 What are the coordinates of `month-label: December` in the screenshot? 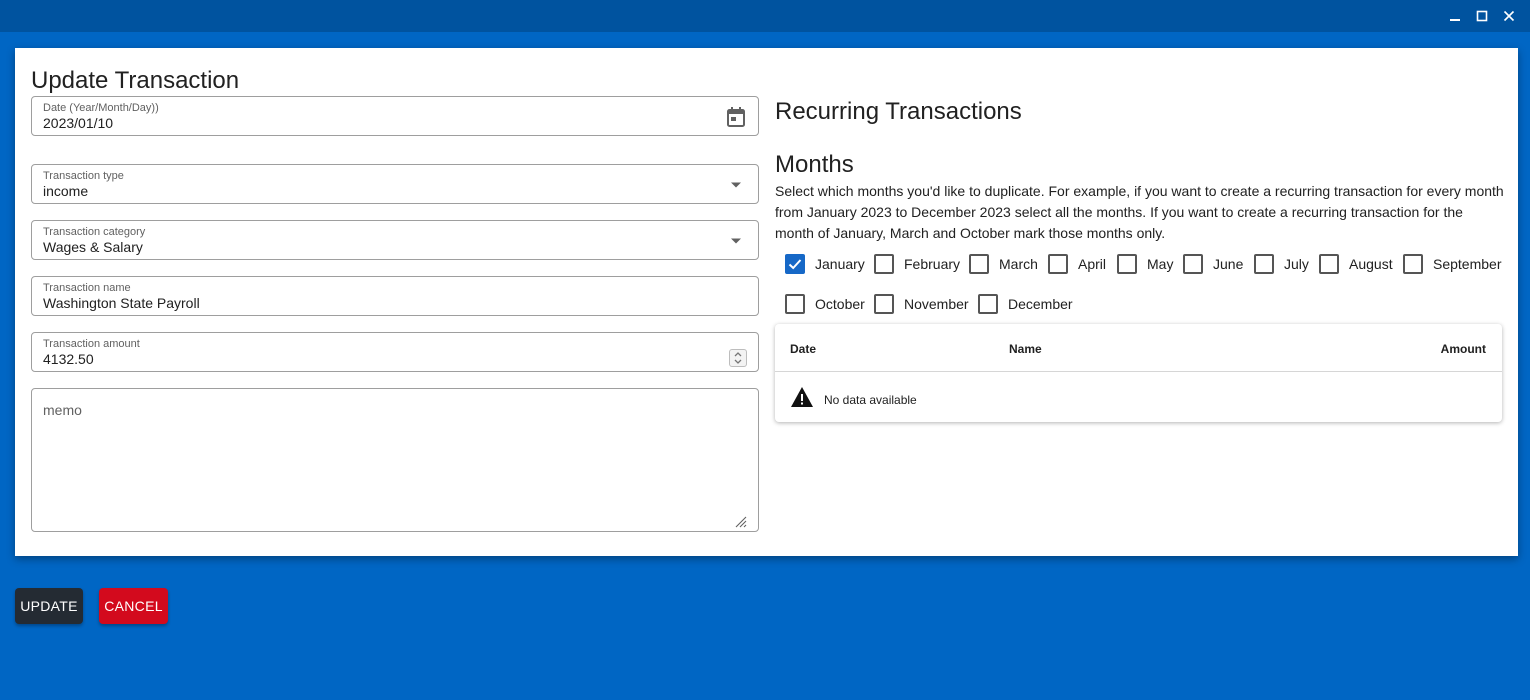 It's located at (1040, 304).